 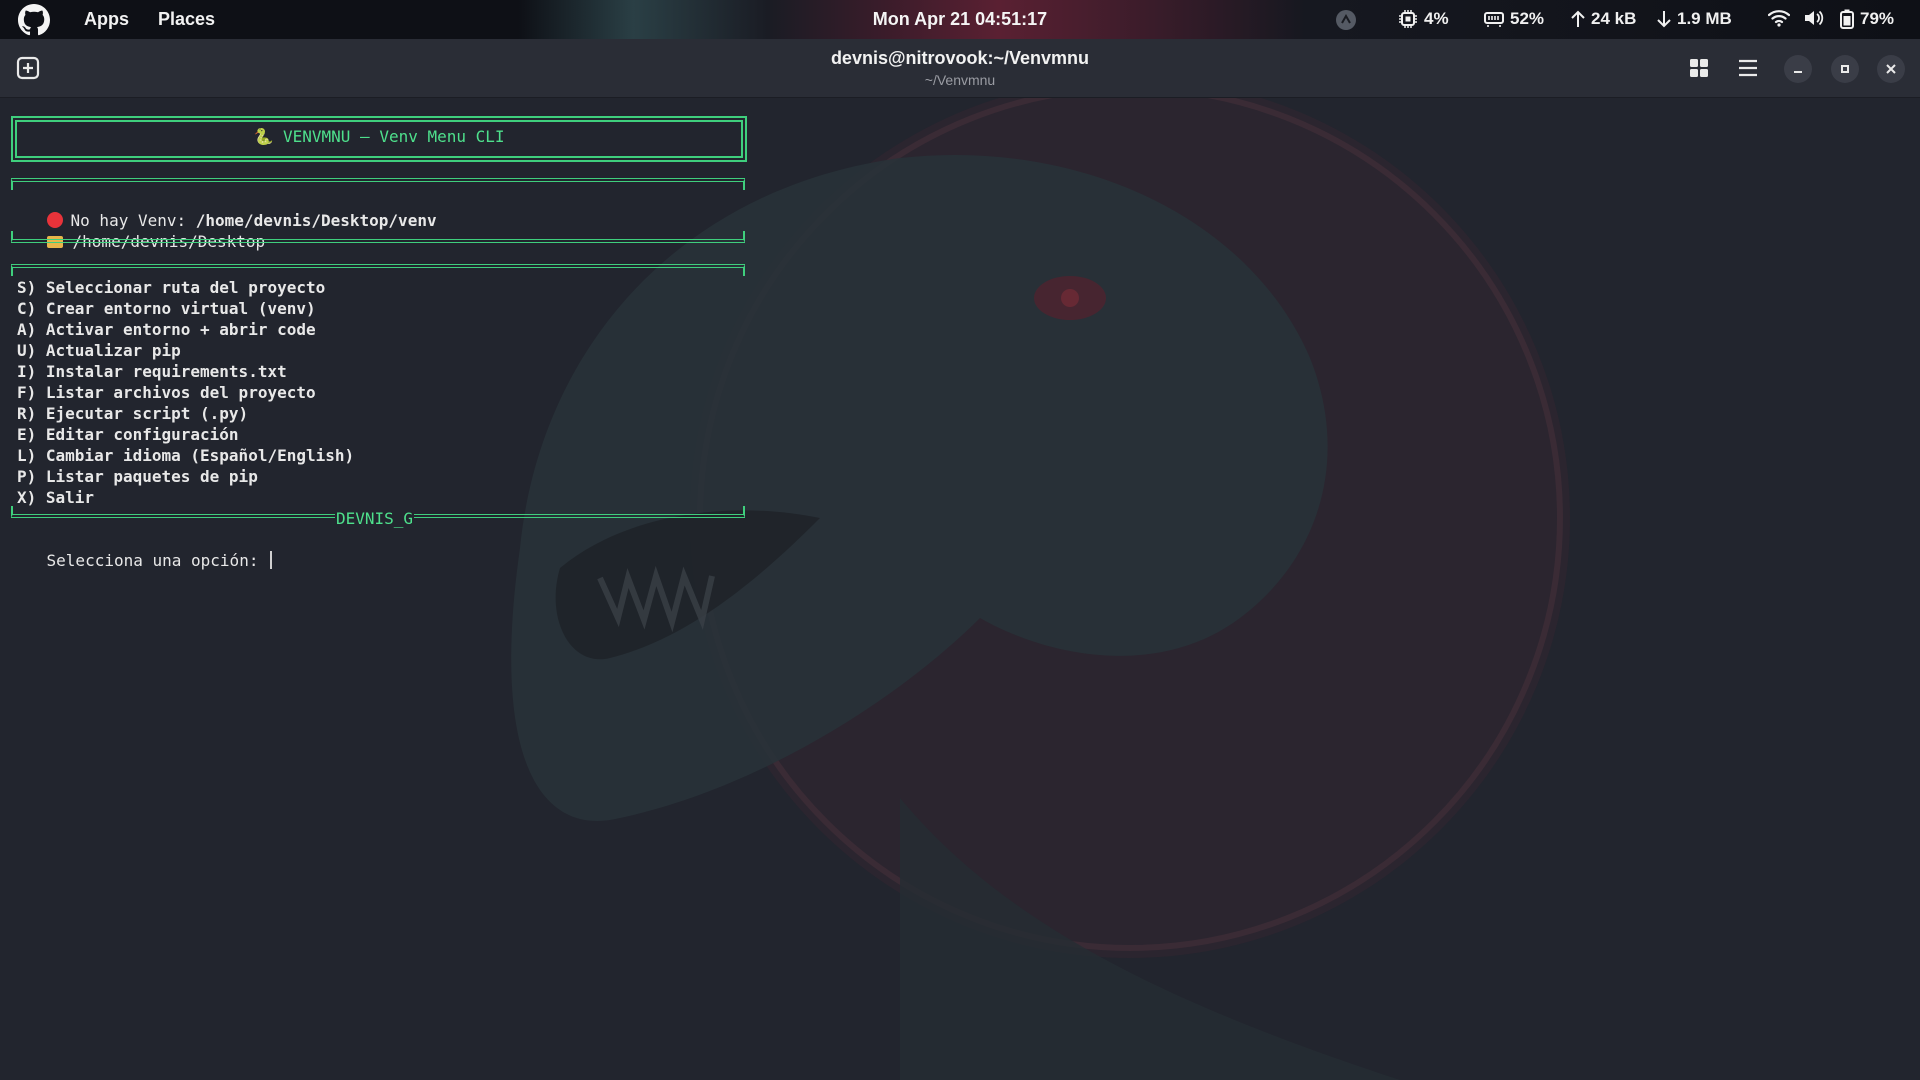 I want to click on wifi-icon, so click(x=1779, y=18).